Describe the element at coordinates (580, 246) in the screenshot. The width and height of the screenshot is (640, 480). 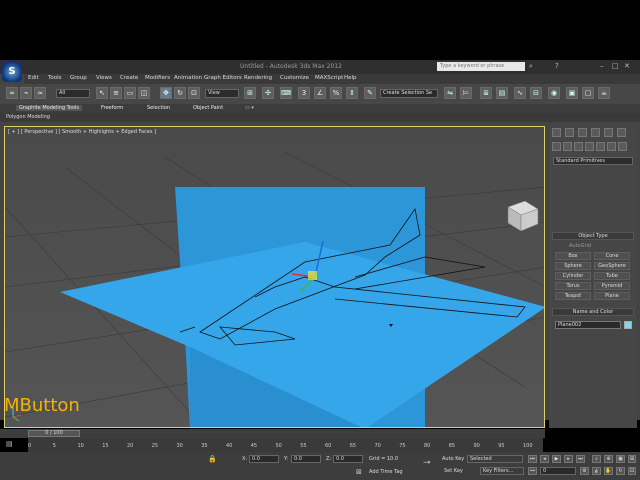
I see `autogrid-checkbox: AutoGrid` at that location.